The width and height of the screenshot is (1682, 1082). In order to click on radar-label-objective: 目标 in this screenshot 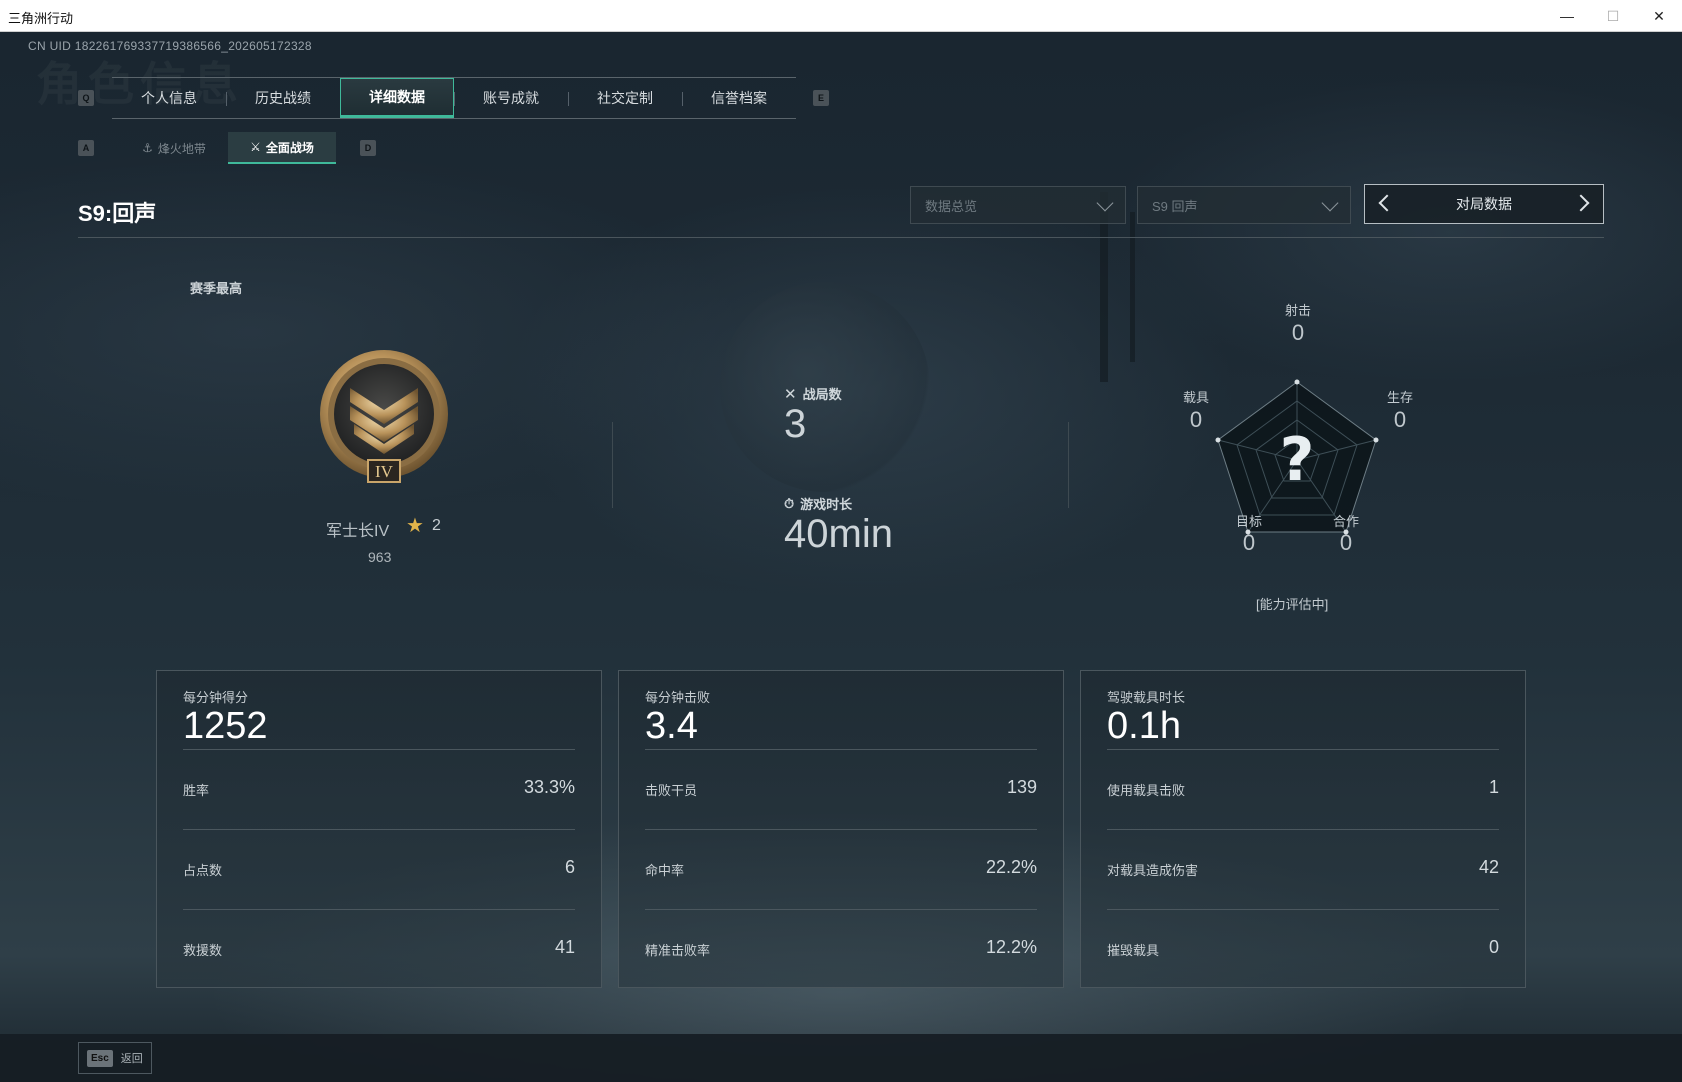, I will do `click(1248, 521)`.